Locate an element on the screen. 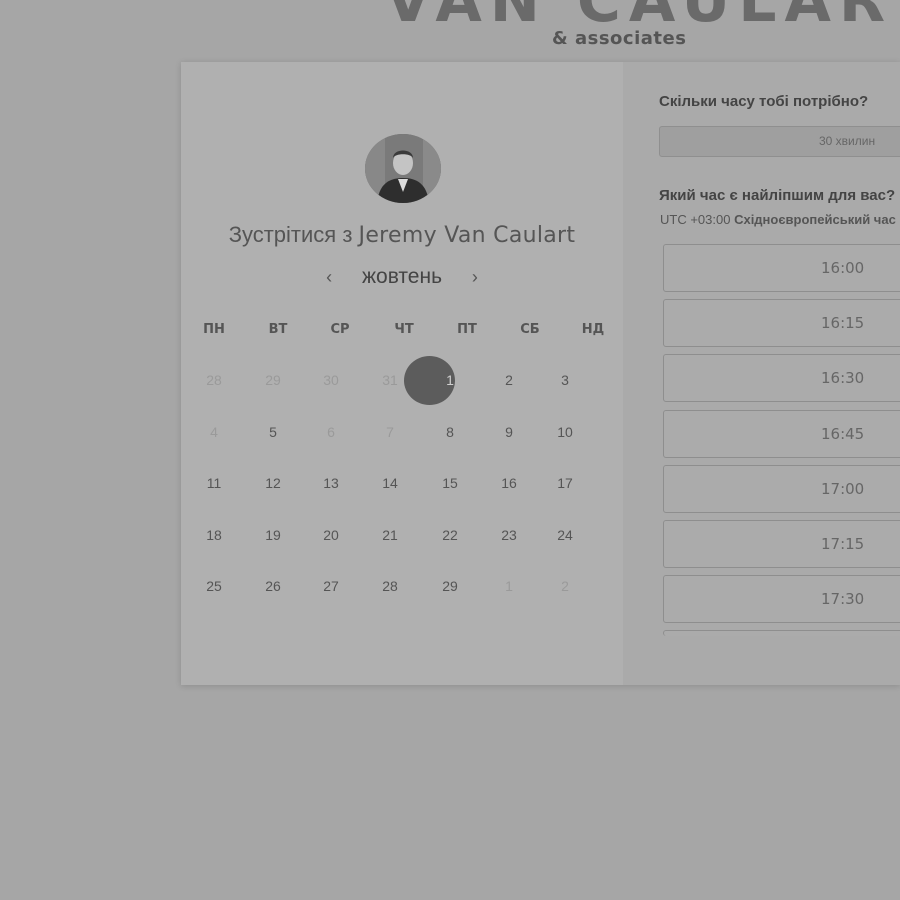 This screenshot has height=900, width=900. weekday-label: ПН is located at coordinates (214, 329).